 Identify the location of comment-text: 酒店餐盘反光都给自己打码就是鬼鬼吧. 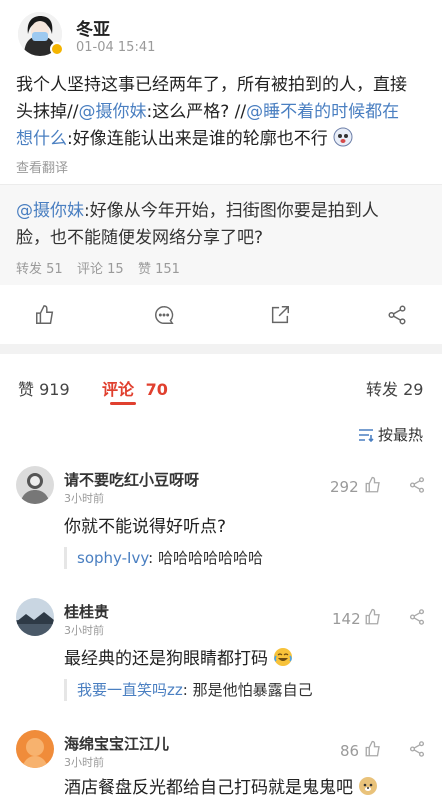
(208, 788).